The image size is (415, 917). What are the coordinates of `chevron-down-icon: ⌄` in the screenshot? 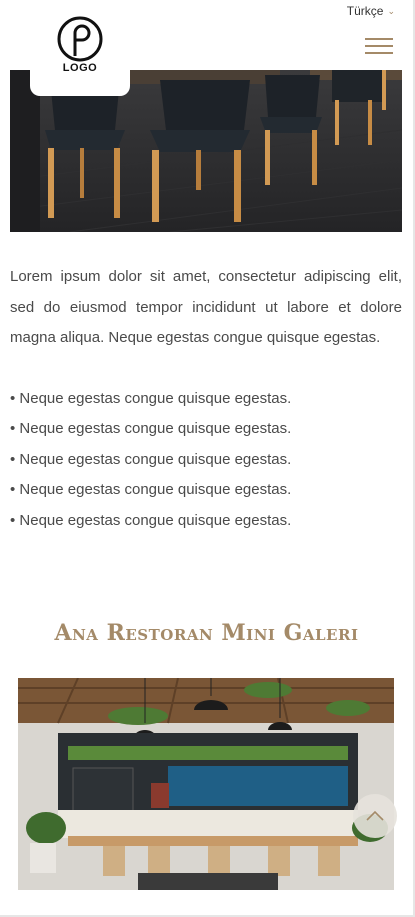 It's located at (391, 10).